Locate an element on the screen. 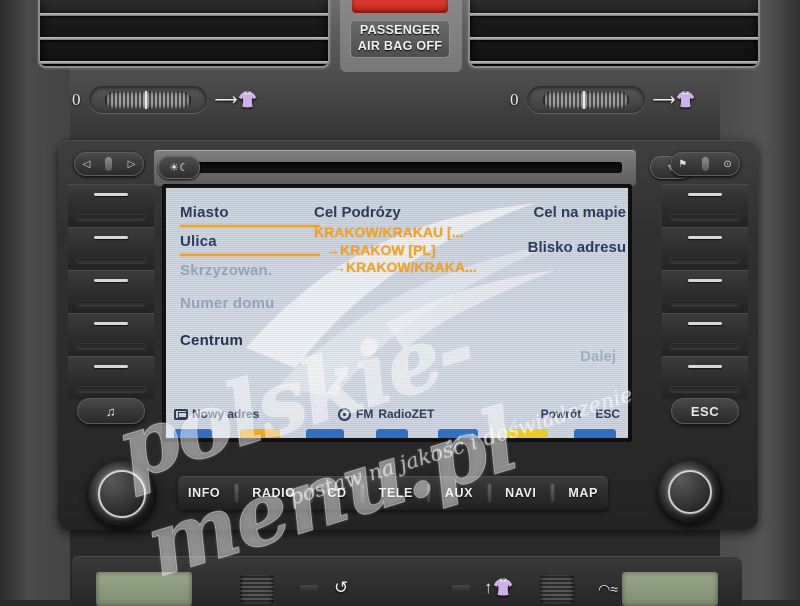  cd-slot is located at coordinates (395, 167).